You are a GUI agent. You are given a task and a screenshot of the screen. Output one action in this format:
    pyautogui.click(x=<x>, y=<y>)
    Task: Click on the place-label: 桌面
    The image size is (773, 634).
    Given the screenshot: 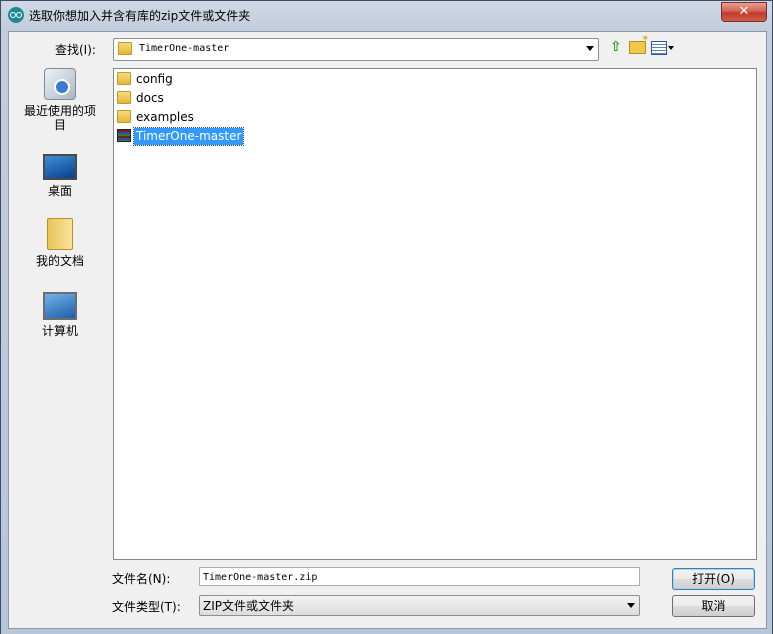 What is the action you would take?
    pyautogui.click(x=59, y=191)
    